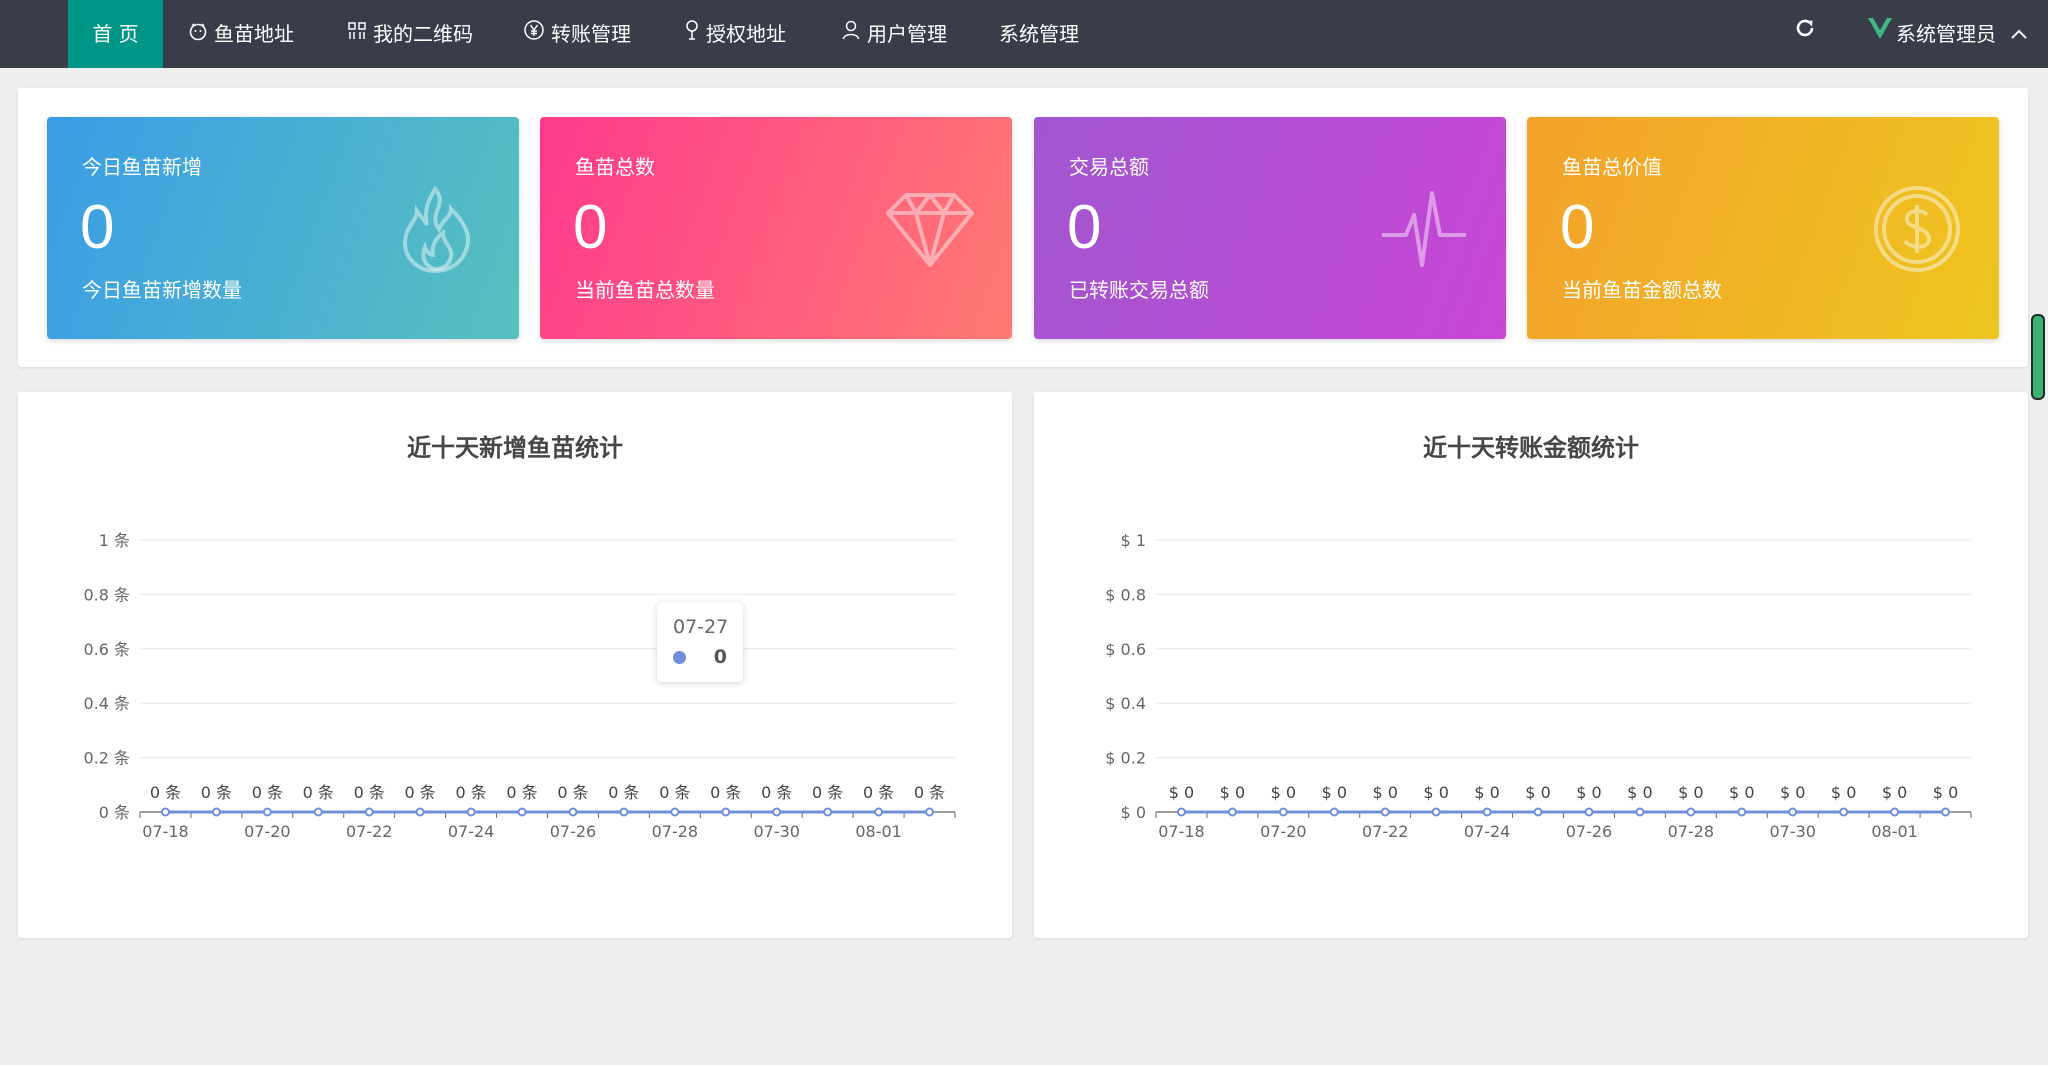 The height and width of the screenshot is (1065, 2048). What do you see at coordinates (437, 229) in the screenshot?
I see `fire-icon` at bounding box center [437, 229].